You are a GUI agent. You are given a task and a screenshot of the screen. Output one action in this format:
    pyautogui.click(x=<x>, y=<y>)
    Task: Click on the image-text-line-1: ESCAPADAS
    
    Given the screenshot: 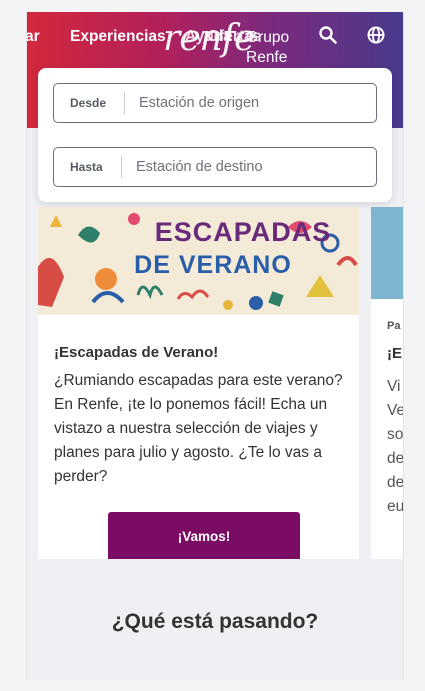 What is the action you would take?
    pyautogui.click(x=243, y=232)
    